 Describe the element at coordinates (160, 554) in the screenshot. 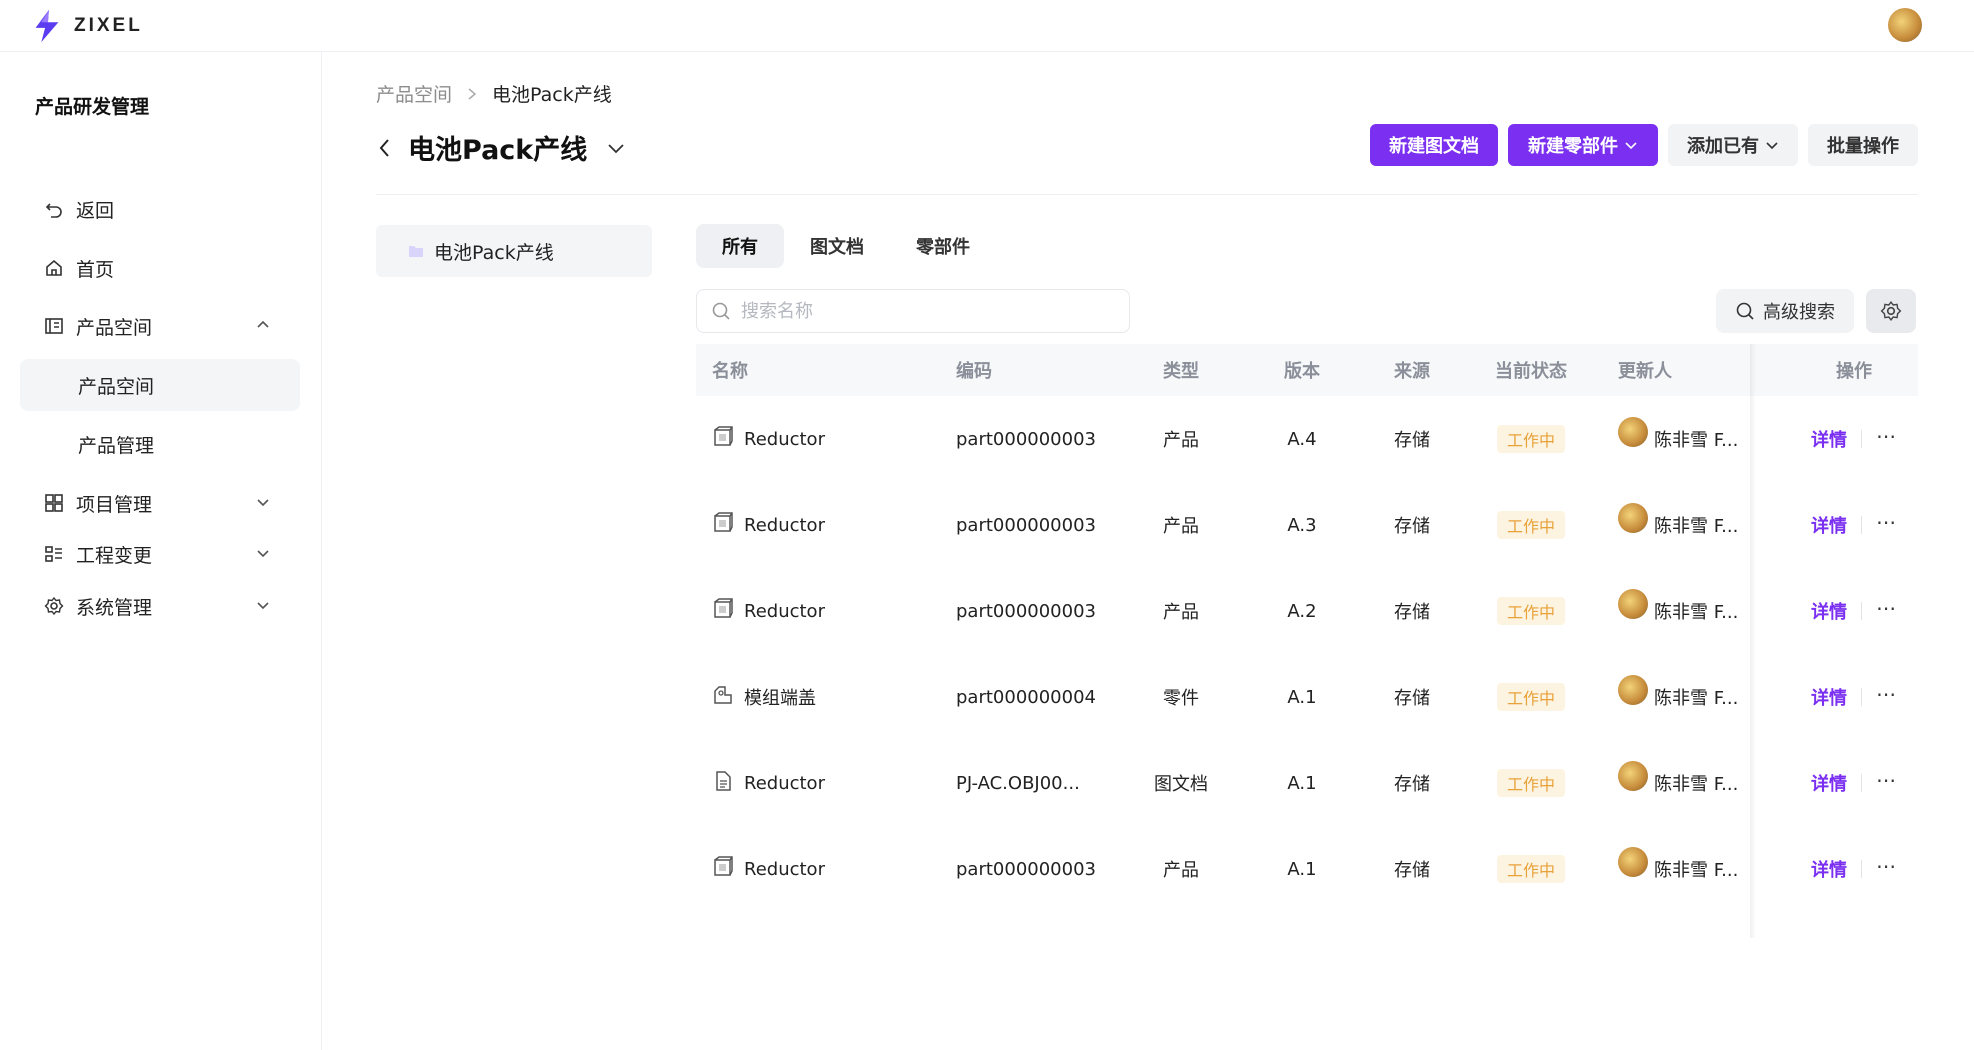

I see `sidebar-item-engineering-change: 工程变更` at that location.